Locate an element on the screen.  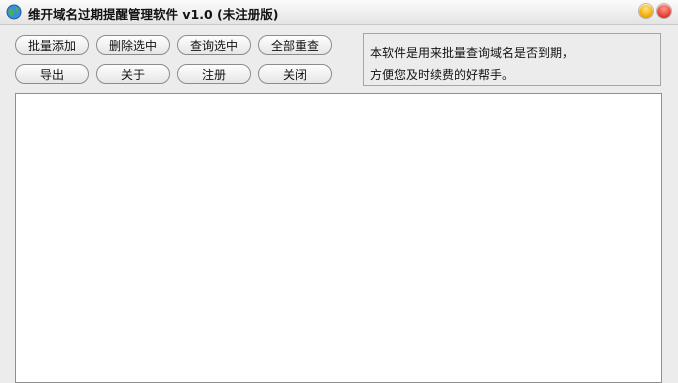
title-bar: 维开域名过期提醒管理软件 v1.0 (未注册版) is located at coordinates (339, 12).